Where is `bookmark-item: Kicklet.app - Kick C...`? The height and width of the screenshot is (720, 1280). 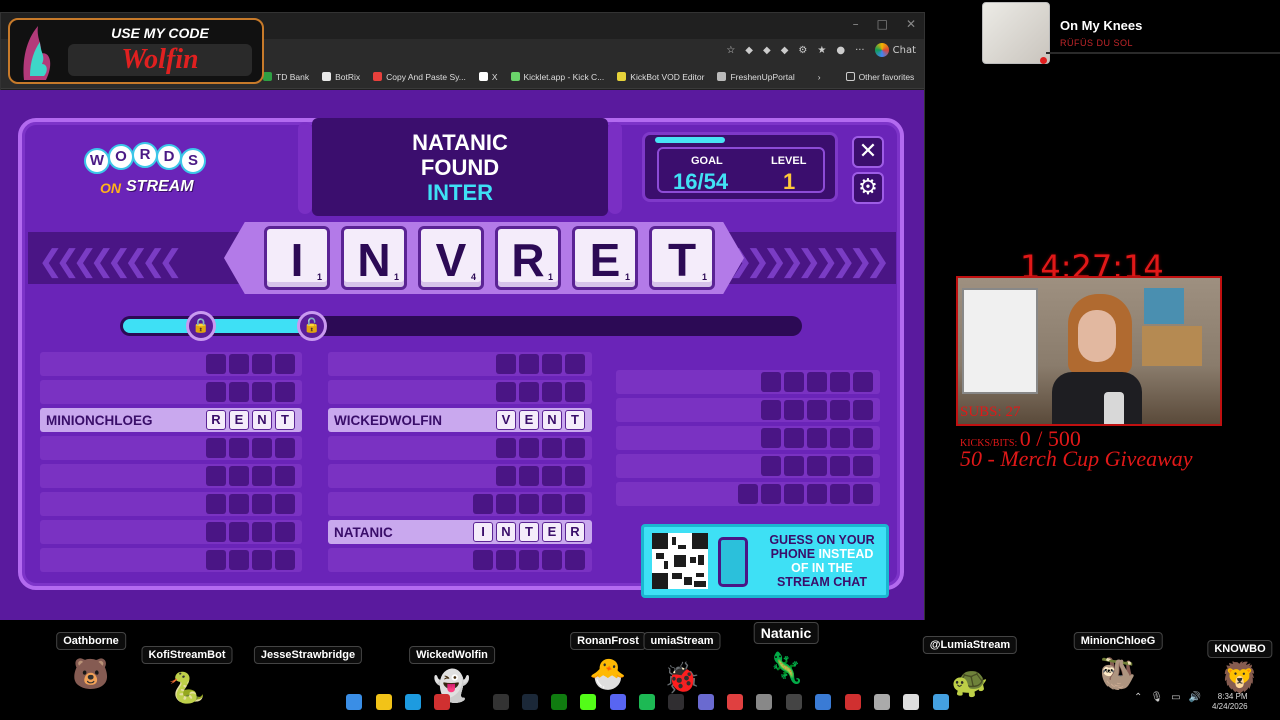
bookmark-item: Kicklet.app - Kick C... is located at coordinates (557, 77).